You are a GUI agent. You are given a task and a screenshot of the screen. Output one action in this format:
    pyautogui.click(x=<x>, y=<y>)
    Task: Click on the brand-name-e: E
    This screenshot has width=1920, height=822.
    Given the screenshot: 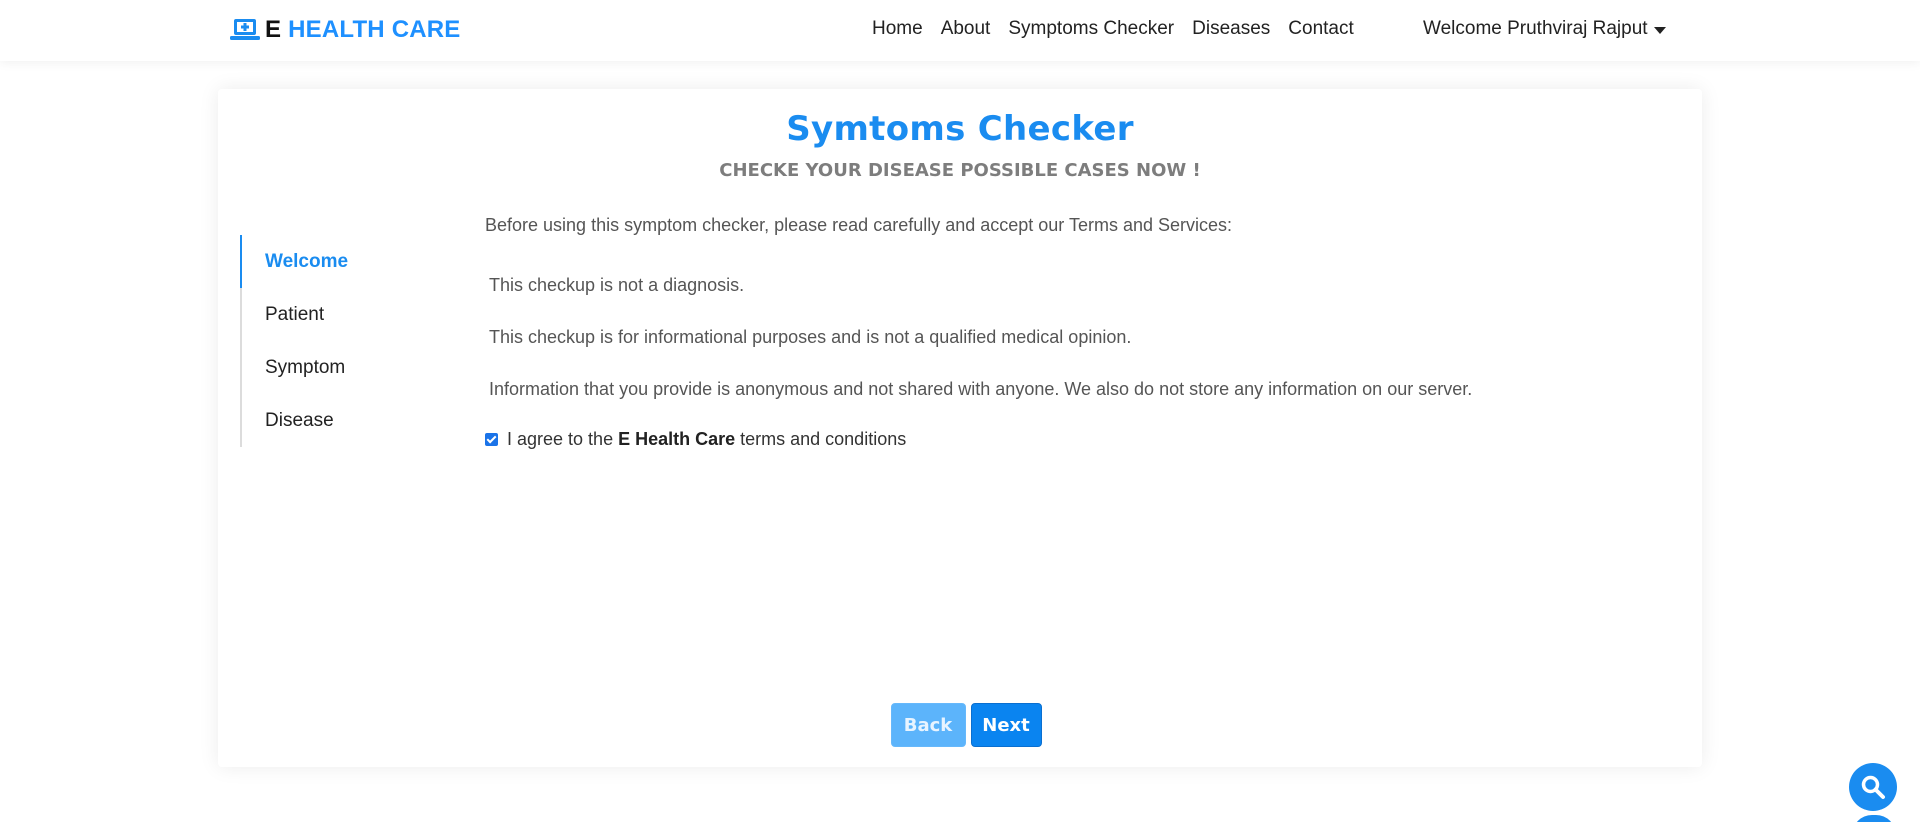 What is the action you would take?
    pyautogui.click(x=273, y=29)
    